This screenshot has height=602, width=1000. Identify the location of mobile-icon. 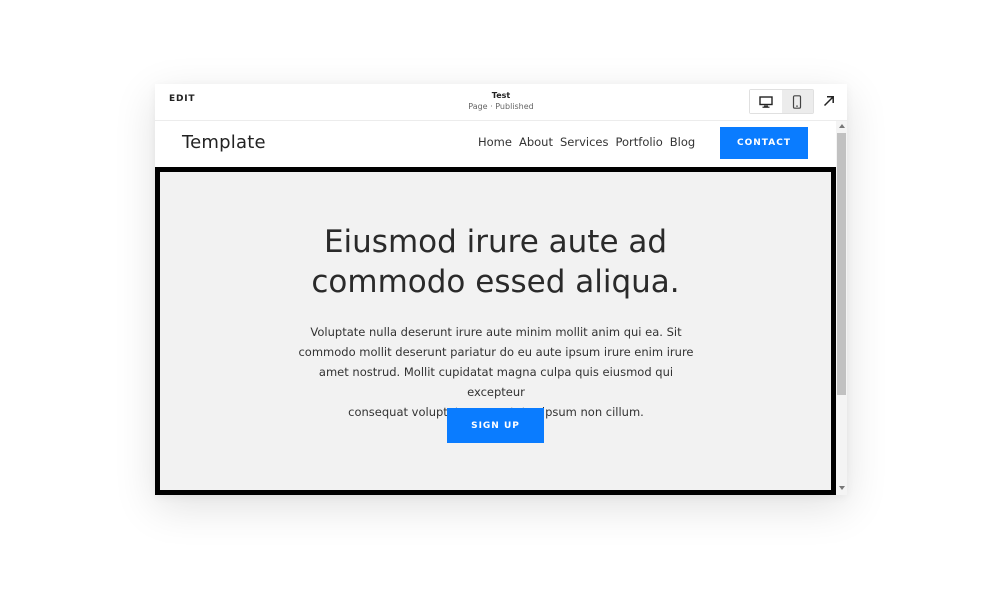
(797, 101).